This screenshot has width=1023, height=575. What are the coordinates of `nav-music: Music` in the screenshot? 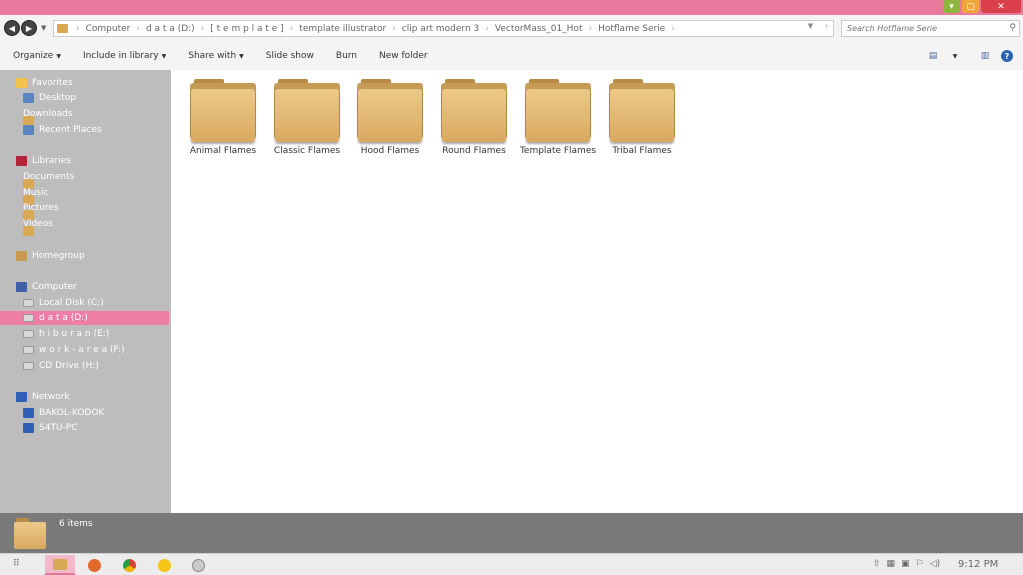 It's located at (36, 195).